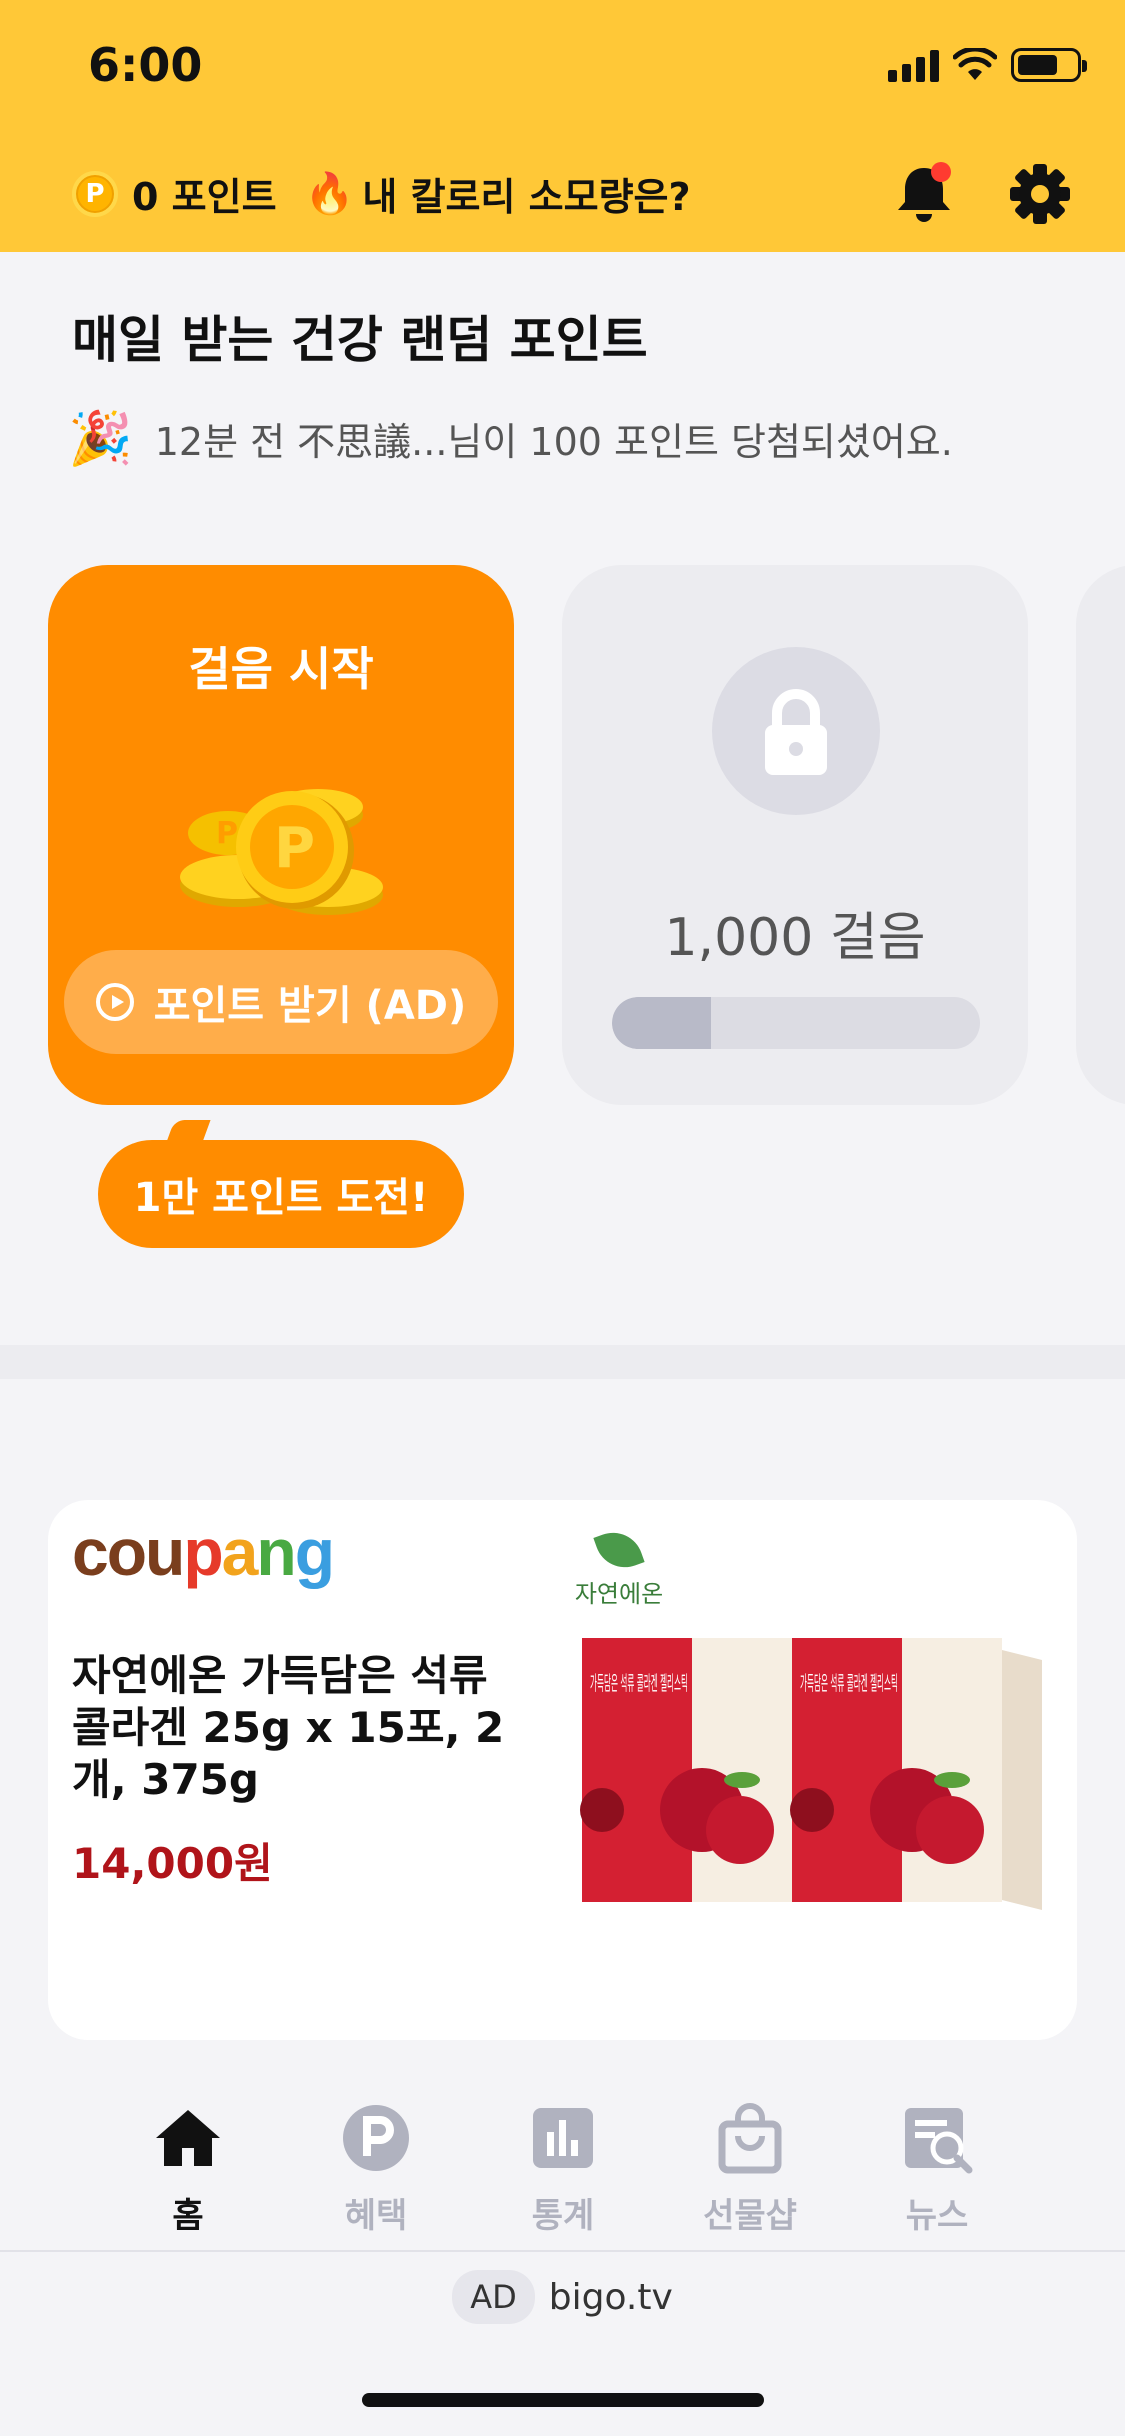 The image size is (1125, 2436). I want to click on status-icons, so click(987, 65).